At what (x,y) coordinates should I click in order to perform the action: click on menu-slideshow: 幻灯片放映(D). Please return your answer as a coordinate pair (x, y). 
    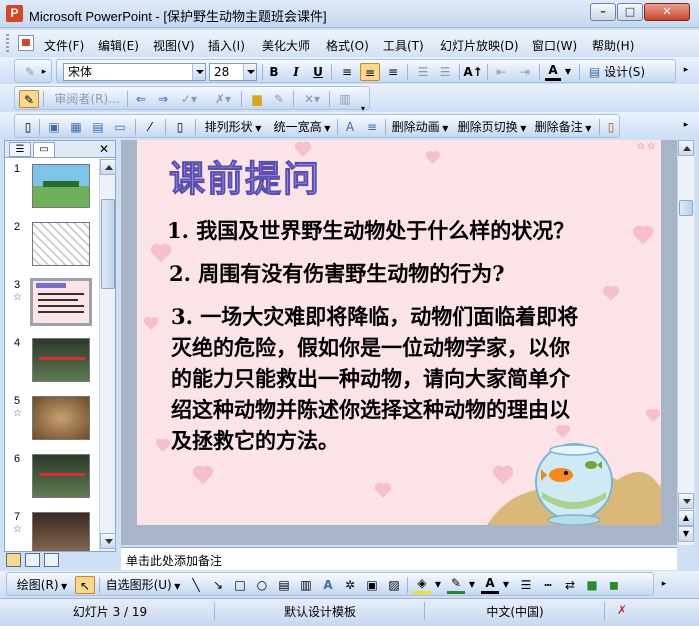
    Looking at the image, I should click on (479, 45).